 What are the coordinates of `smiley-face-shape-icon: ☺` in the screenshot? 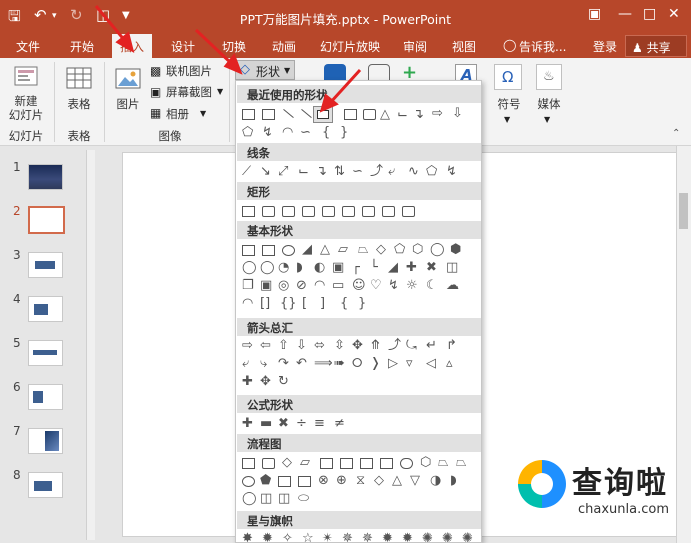 It's located at (359, 285).